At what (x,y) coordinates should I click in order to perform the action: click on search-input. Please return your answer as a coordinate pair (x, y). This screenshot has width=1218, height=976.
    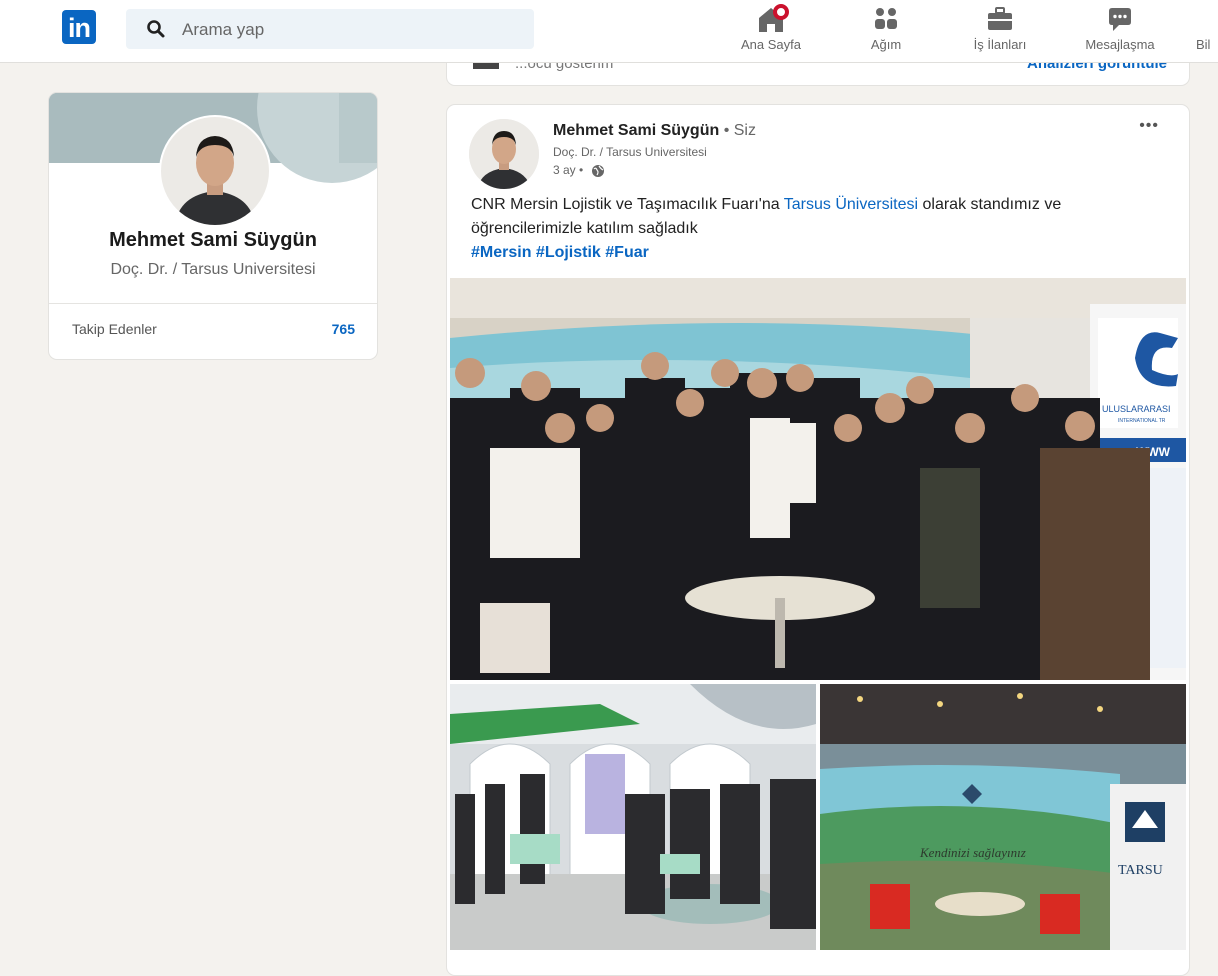
    Looking at the image, I should click on (347, 30).